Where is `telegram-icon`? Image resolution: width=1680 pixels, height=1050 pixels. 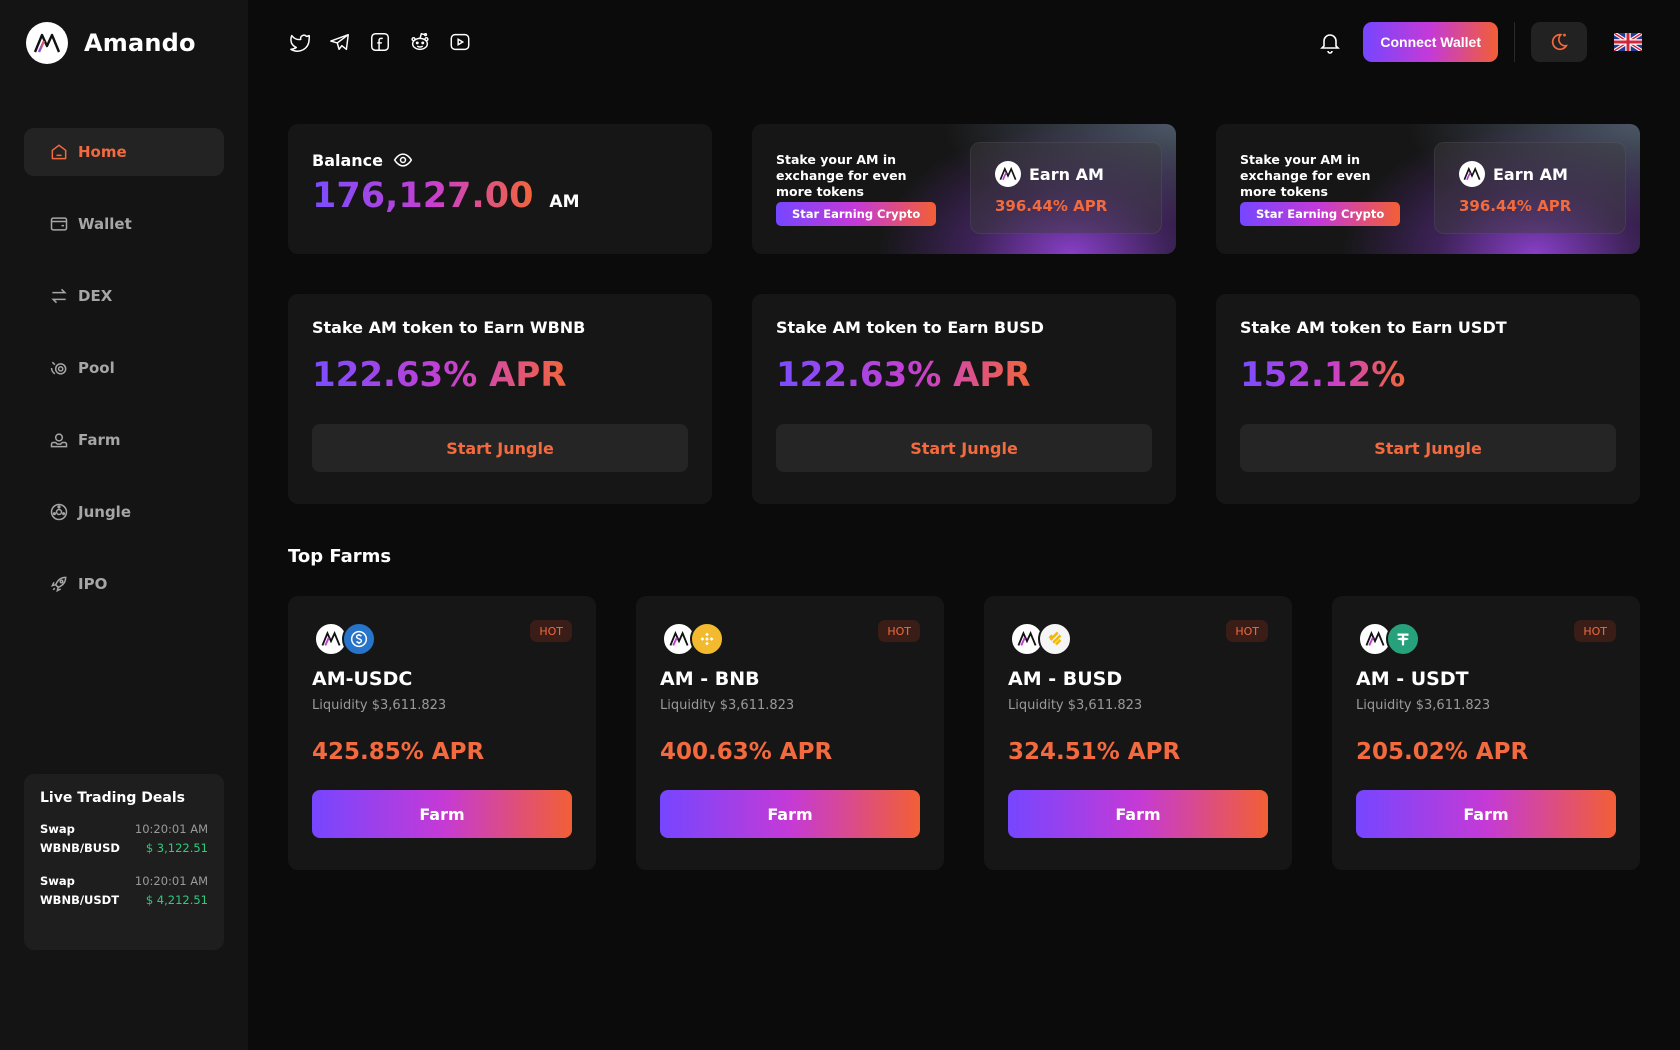
telegram-icon is located at coordinates (340, 42).